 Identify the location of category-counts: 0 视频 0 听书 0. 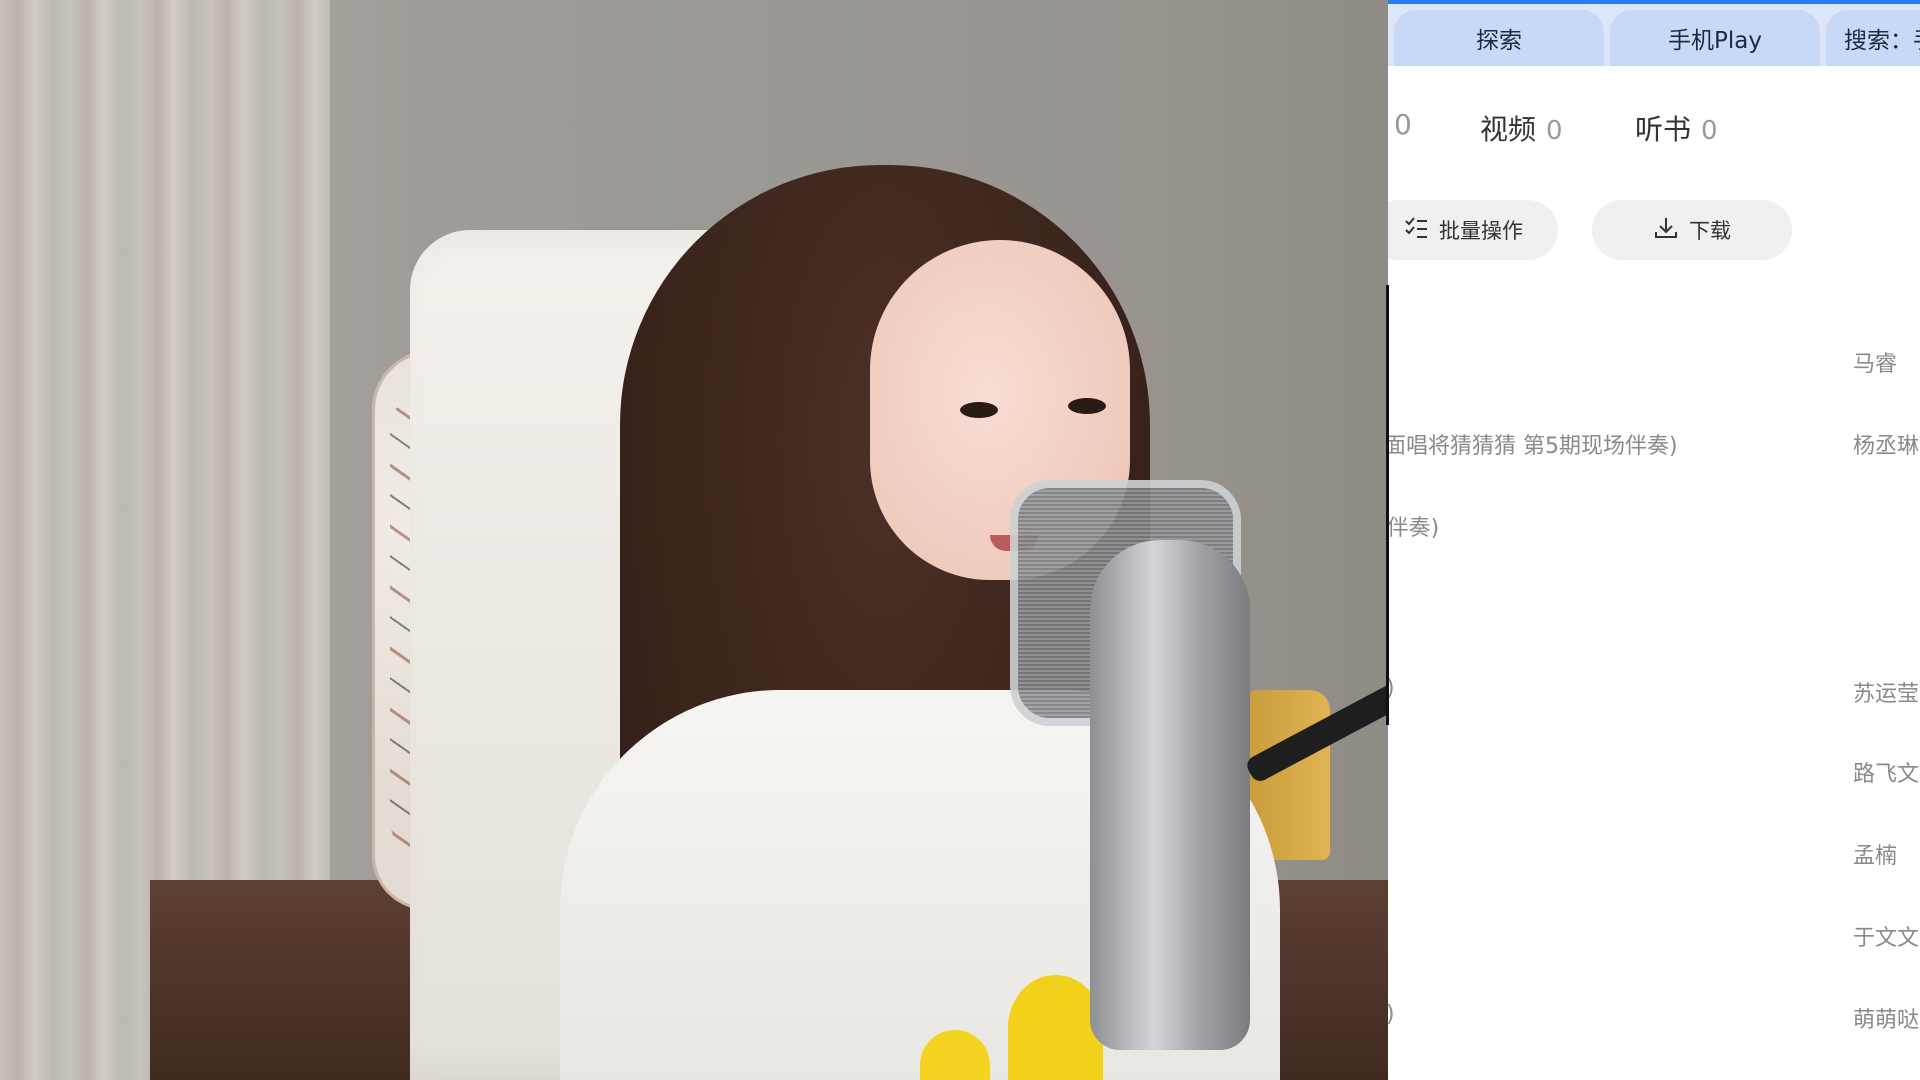
(1654, 128).